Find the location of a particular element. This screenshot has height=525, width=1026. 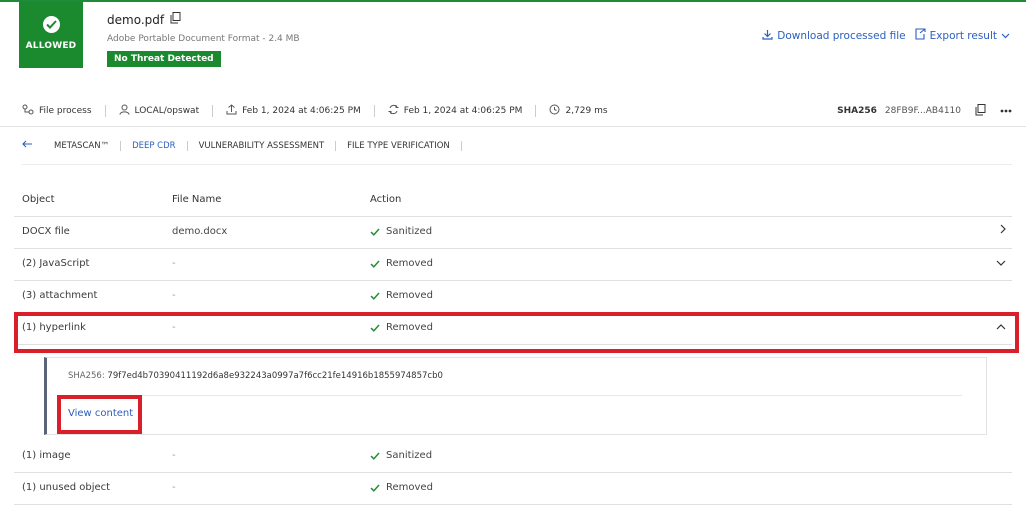

upload-time: Feb 1, 2024 at 4:06:25 PM is located at coordinates (301, 111).